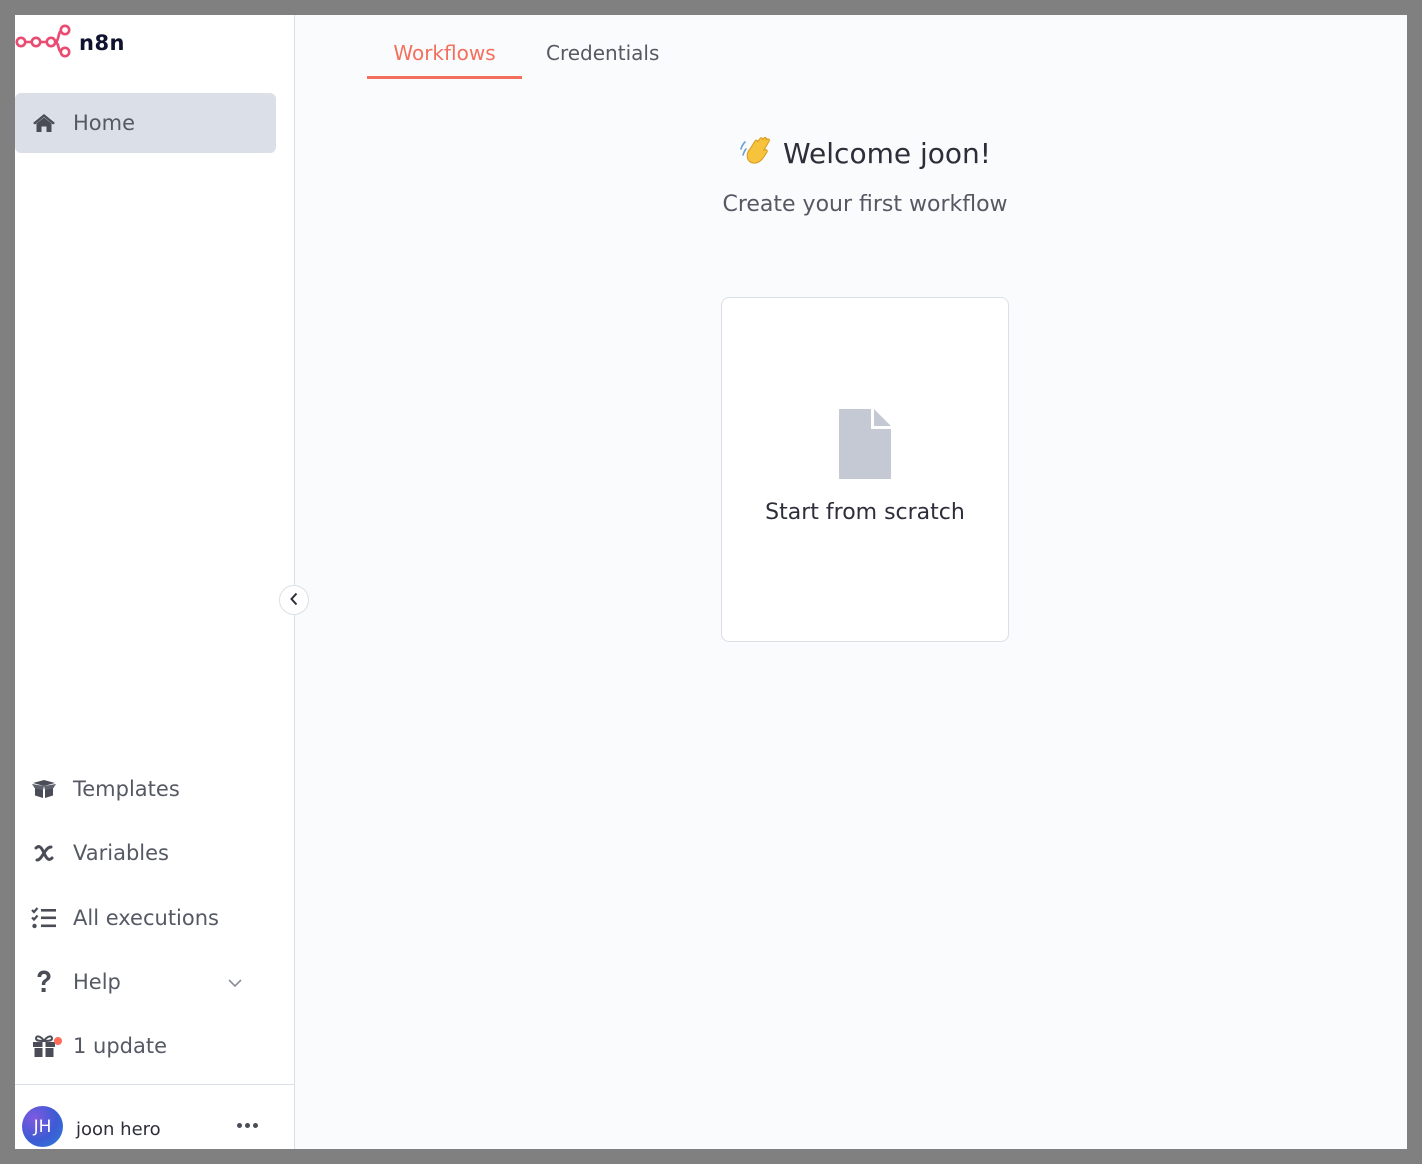 The width and height of the screenshot is (1422, 1164). I want to click on sidebar-item-label: Variables, so click(121, 853).